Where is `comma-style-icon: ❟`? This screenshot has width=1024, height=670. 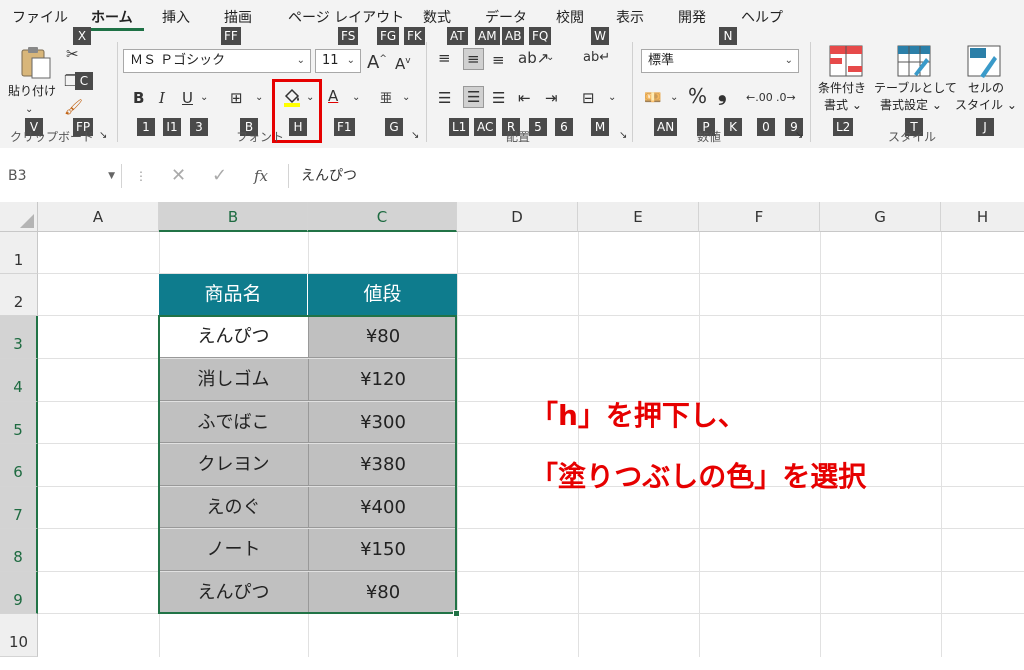
comma-style-icon: ❟ is located at coordinates (722, 94).